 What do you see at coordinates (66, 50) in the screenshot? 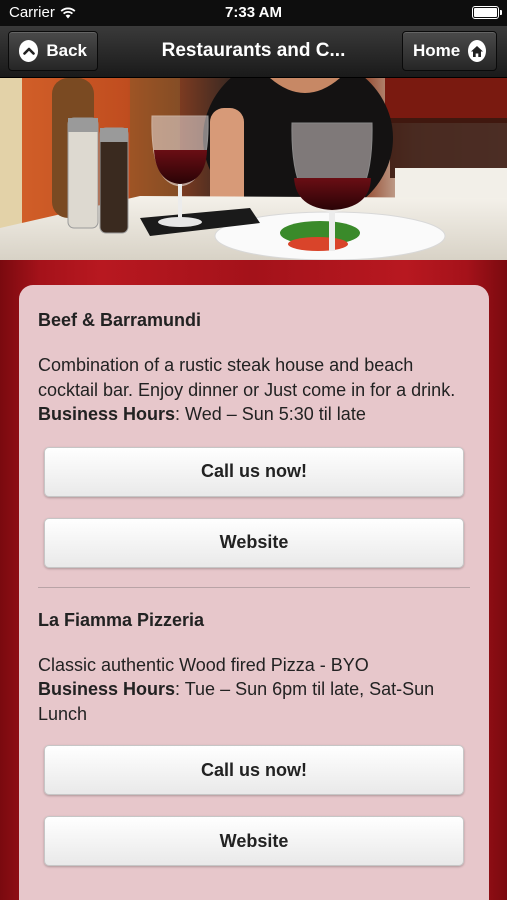
I see `back-label: Back` at bounding box center [66, 50].